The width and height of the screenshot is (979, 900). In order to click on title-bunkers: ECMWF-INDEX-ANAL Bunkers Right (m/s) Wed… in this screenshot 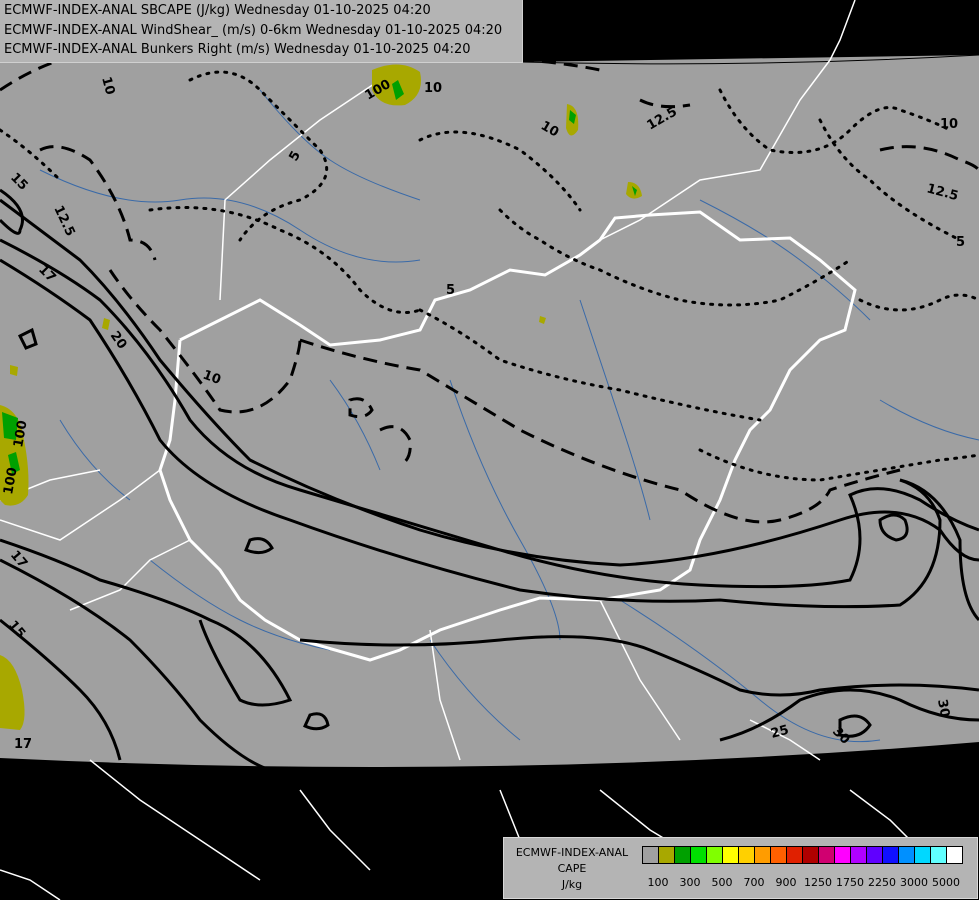, I will do `click(237, 49)`.